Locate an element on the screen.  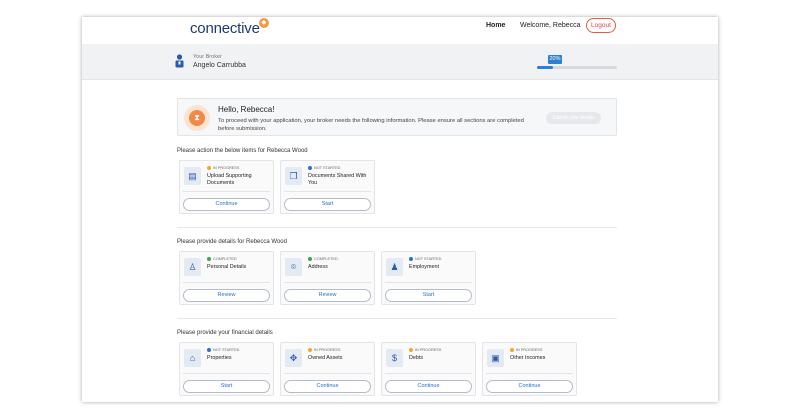
debts-icon: $ is located at coordinates (394, 358).